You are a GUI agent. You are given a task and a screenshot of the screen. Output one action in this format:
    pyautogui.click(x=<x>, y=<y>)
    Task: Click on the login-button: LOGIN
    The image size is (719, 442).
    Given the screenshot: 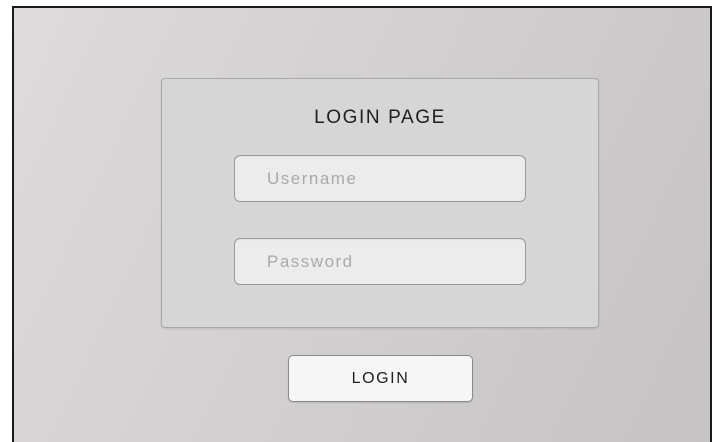 What is the action you would take?
    pyautogui.click(x=380, y=378)
    